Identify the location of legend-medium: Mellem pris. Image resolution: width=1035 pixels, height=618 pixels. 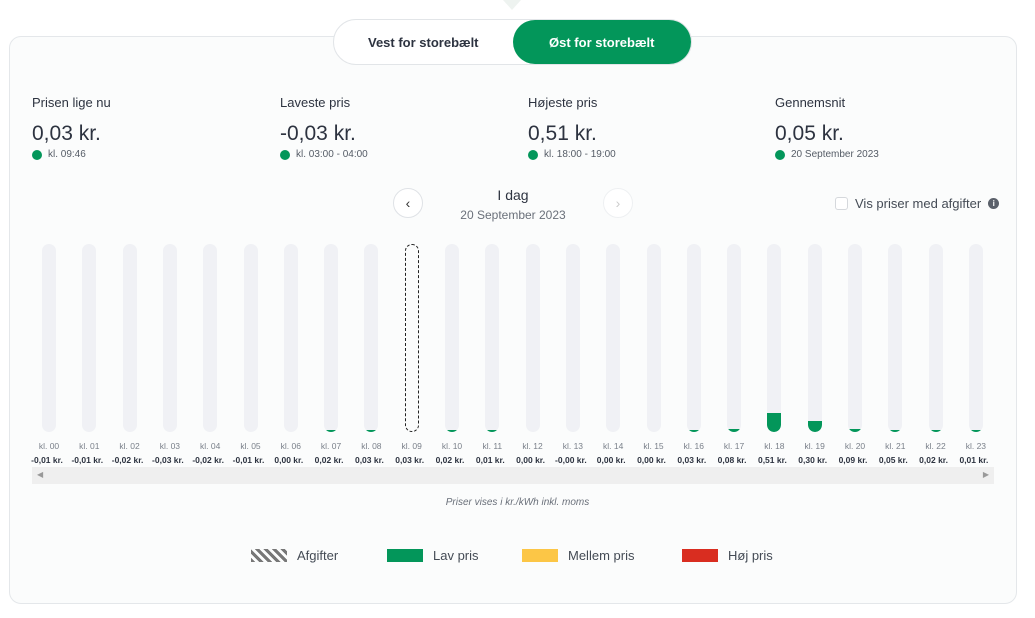
(578, 555).